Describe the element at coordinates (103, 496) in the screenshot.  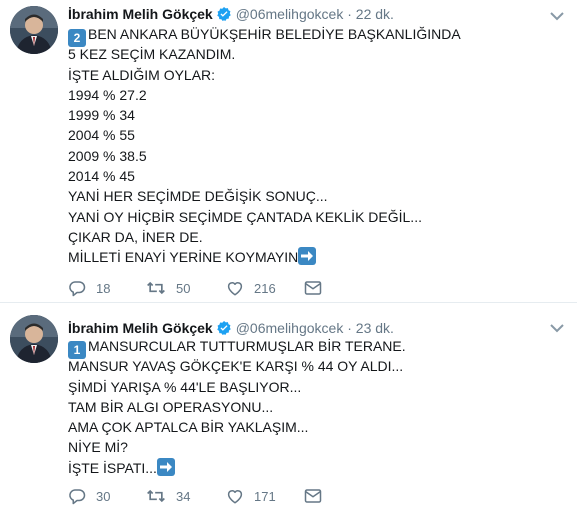
I see `reply-count: 30` at that location.